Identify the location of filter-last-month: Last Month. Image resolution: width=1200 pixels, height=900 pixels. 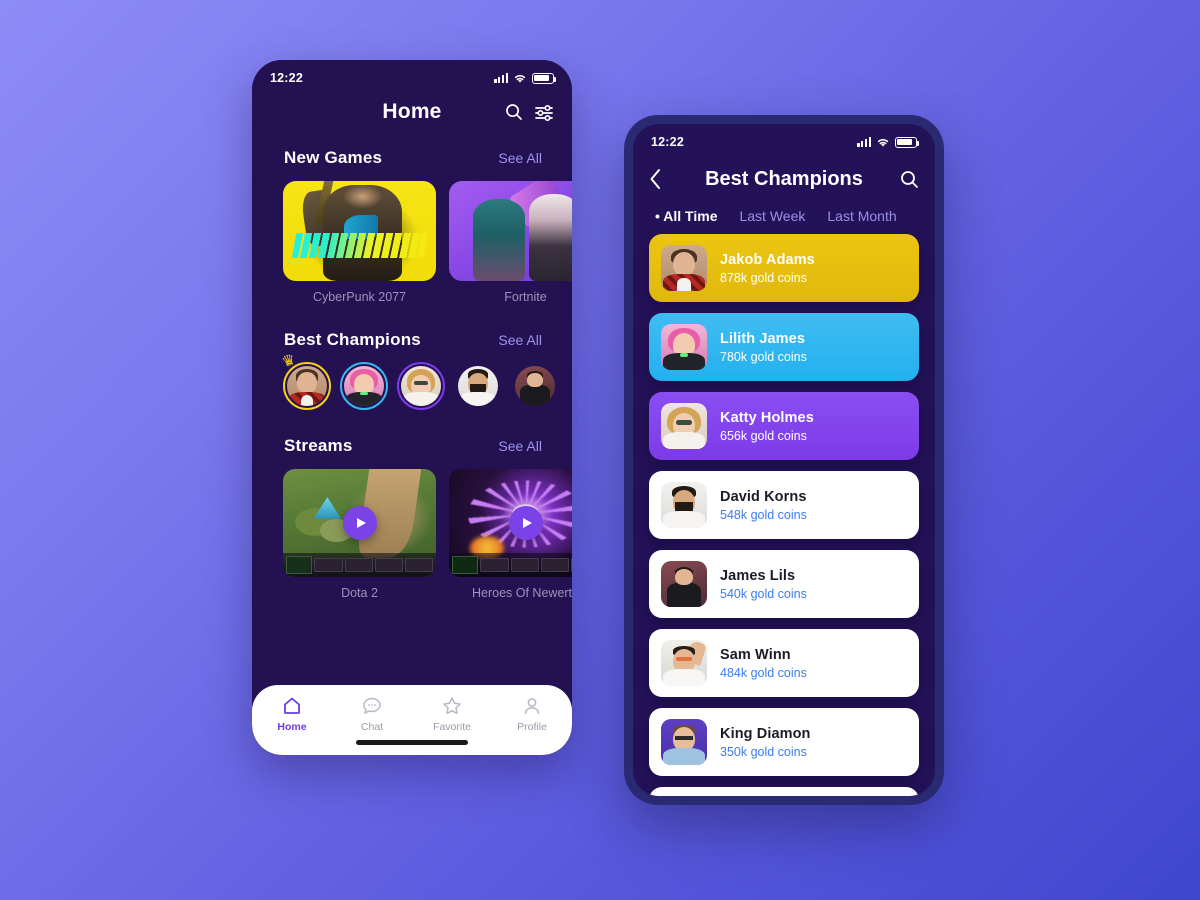
(861, 216).